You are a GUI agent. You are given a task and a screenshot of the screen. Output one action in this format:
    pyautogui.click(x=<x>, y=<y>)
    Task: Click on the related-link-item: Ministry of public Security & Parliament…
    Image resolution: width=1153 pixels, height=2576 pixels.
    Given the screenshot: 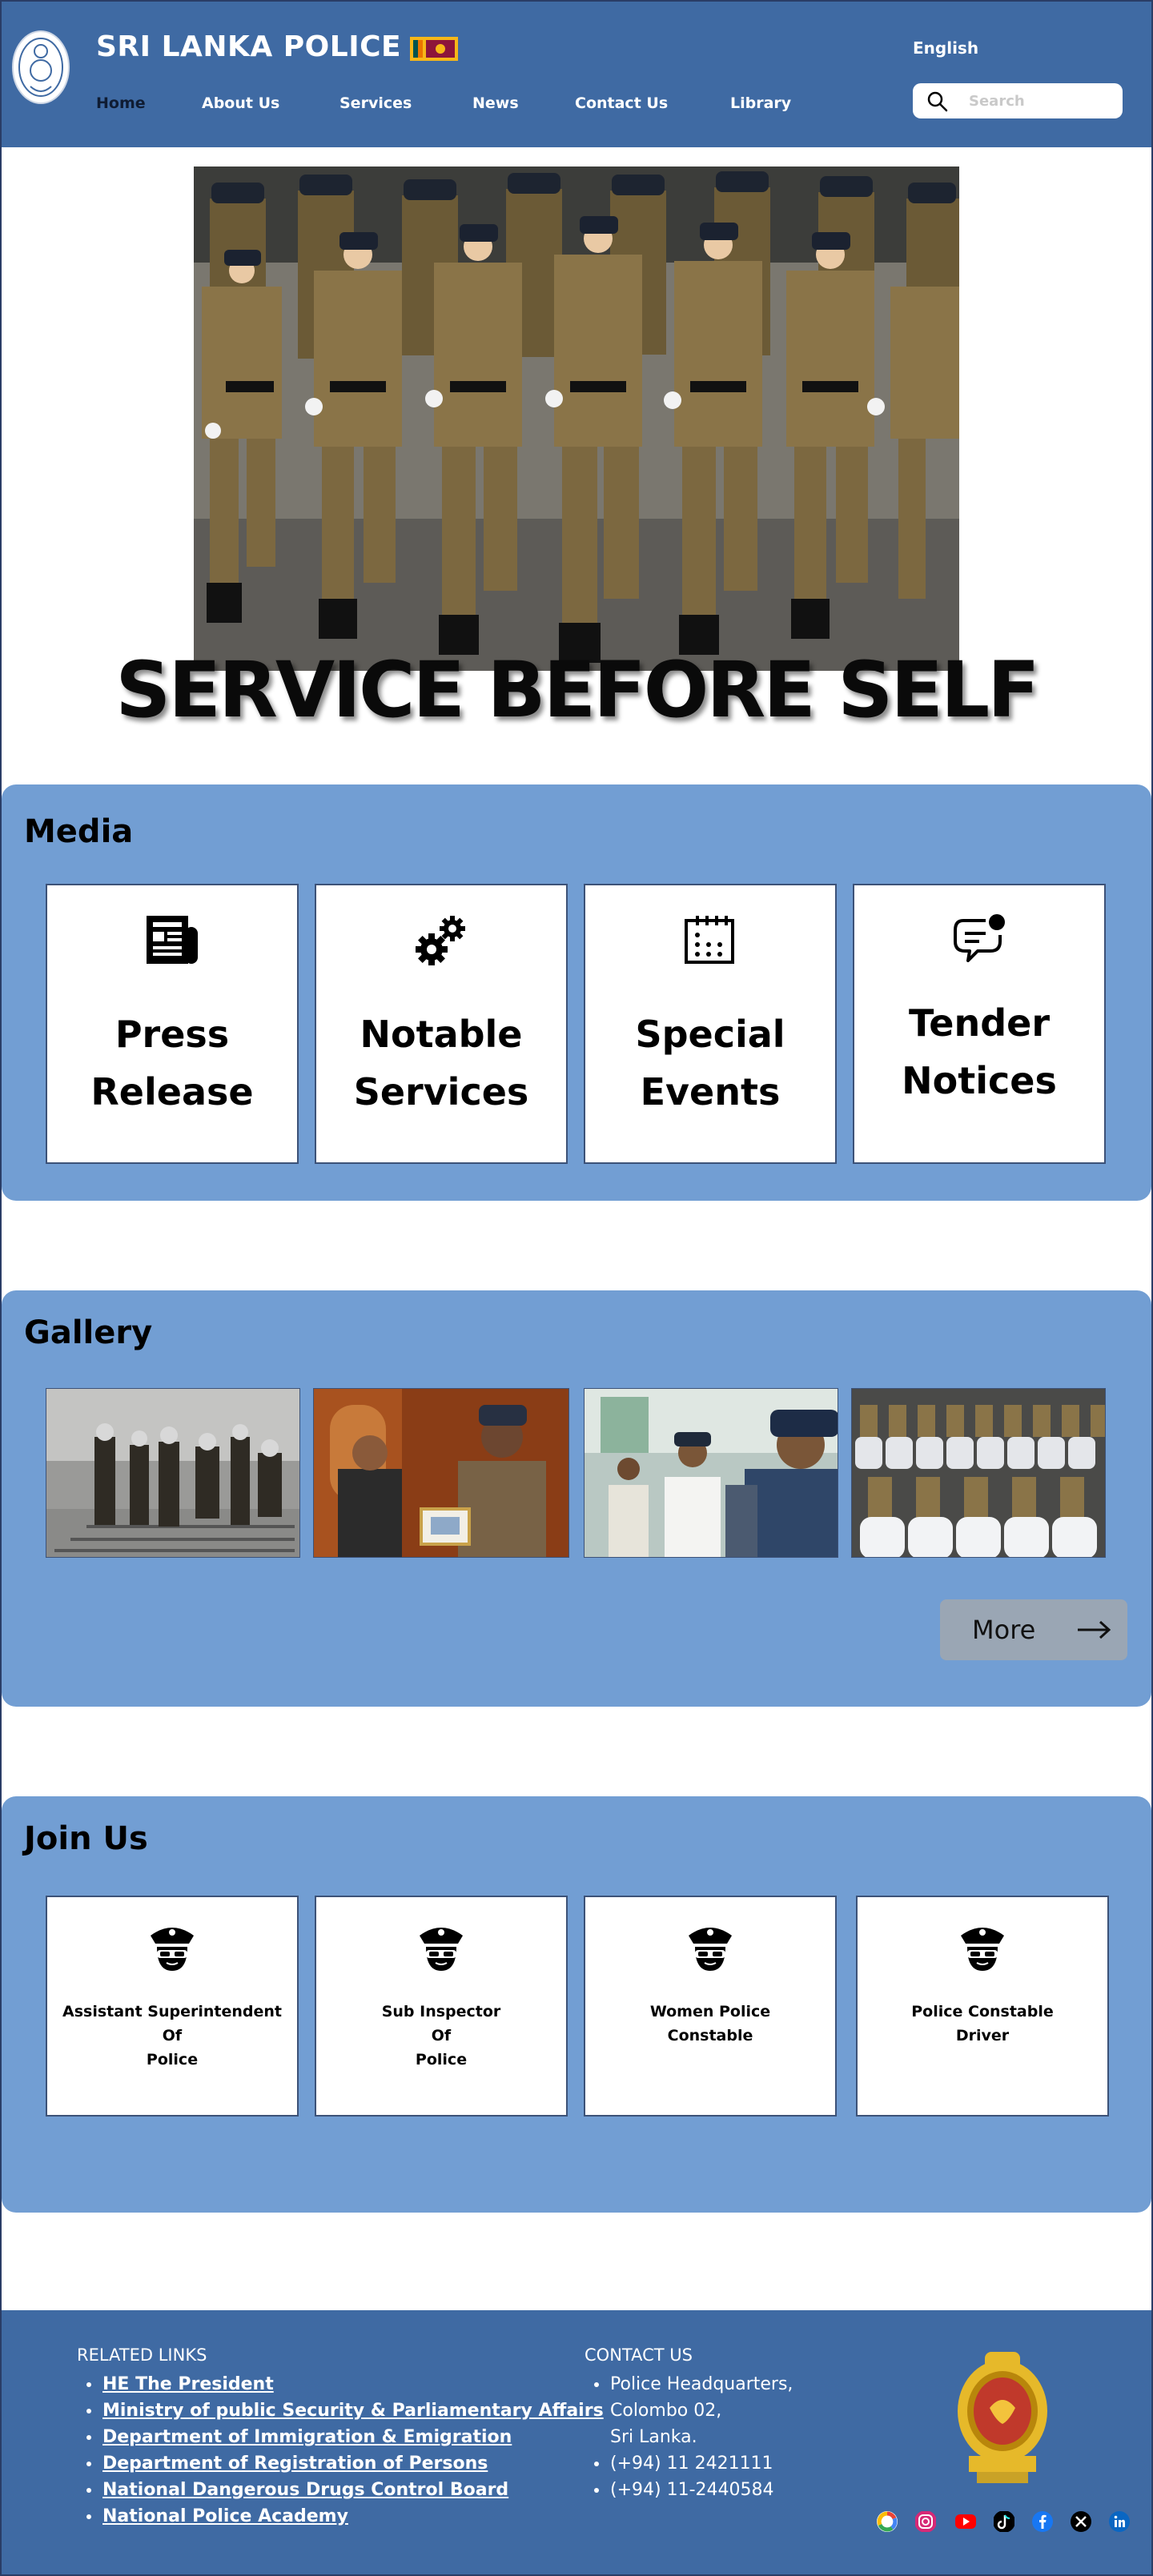 What is the action you would take?
    pyautogui.click(x=341, y=2410)
    